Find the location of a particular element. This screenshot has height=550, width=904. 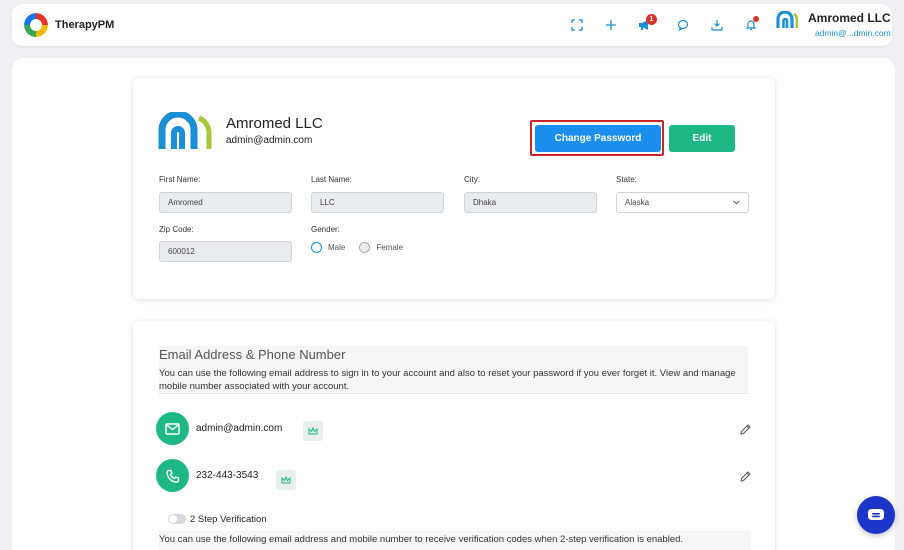

notification-count-badge: 1 is located at coordinates (651, 19).